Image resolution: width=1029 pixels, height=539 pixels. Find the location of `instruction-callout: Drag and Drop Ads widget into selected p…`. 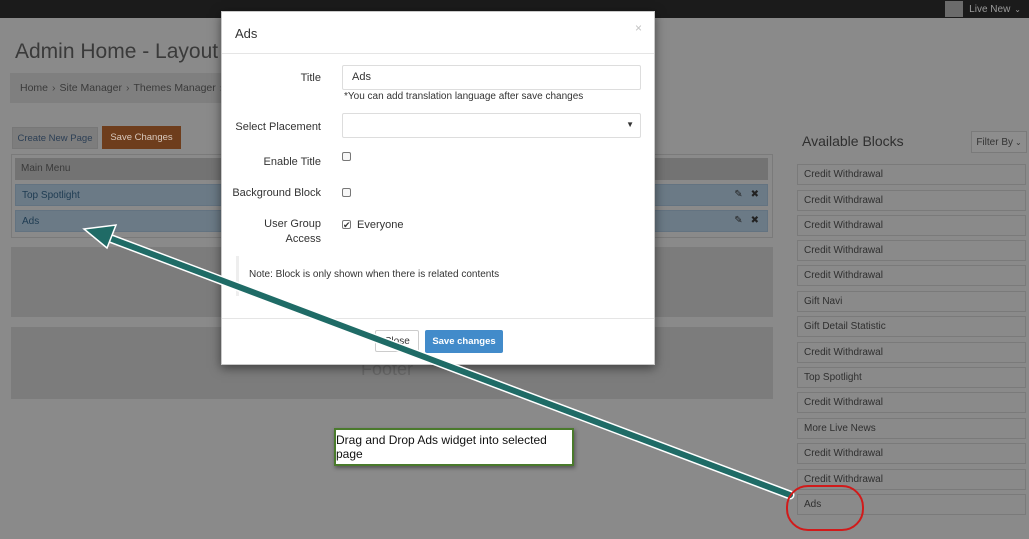

instruction-callout: Drag and Drop Ads widget into selected p… is located at coordinates (454, 447).